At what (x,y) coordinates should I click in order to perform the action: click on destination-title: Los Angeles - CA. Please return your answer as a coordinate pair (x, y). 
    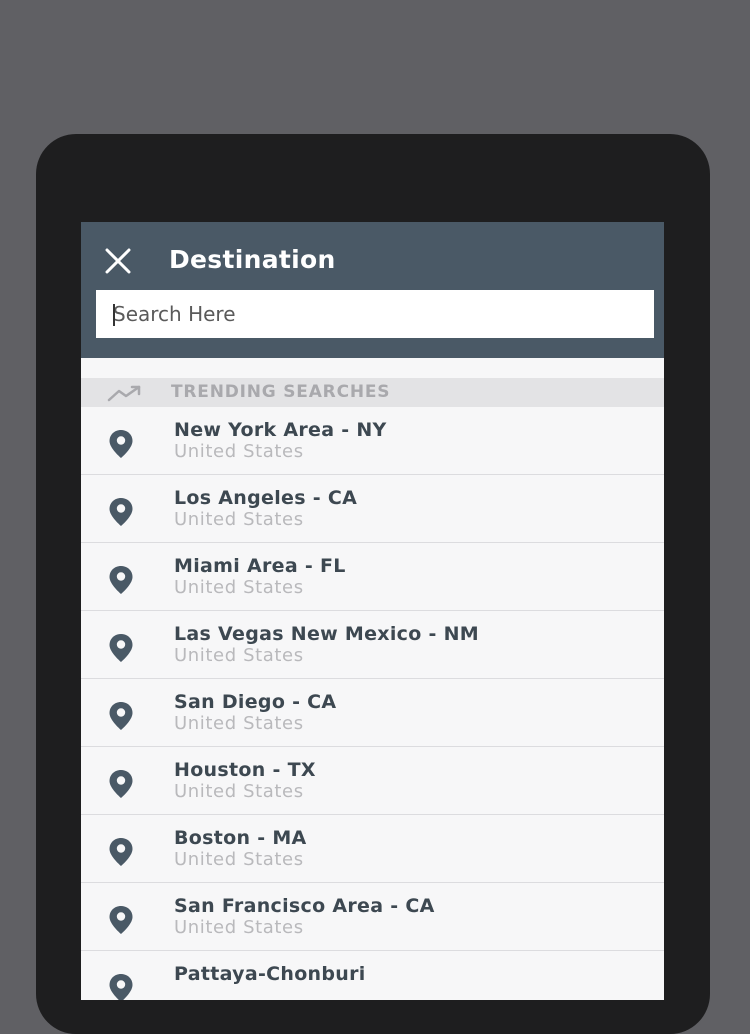
    Looking at the image, I should click on (266, 498).